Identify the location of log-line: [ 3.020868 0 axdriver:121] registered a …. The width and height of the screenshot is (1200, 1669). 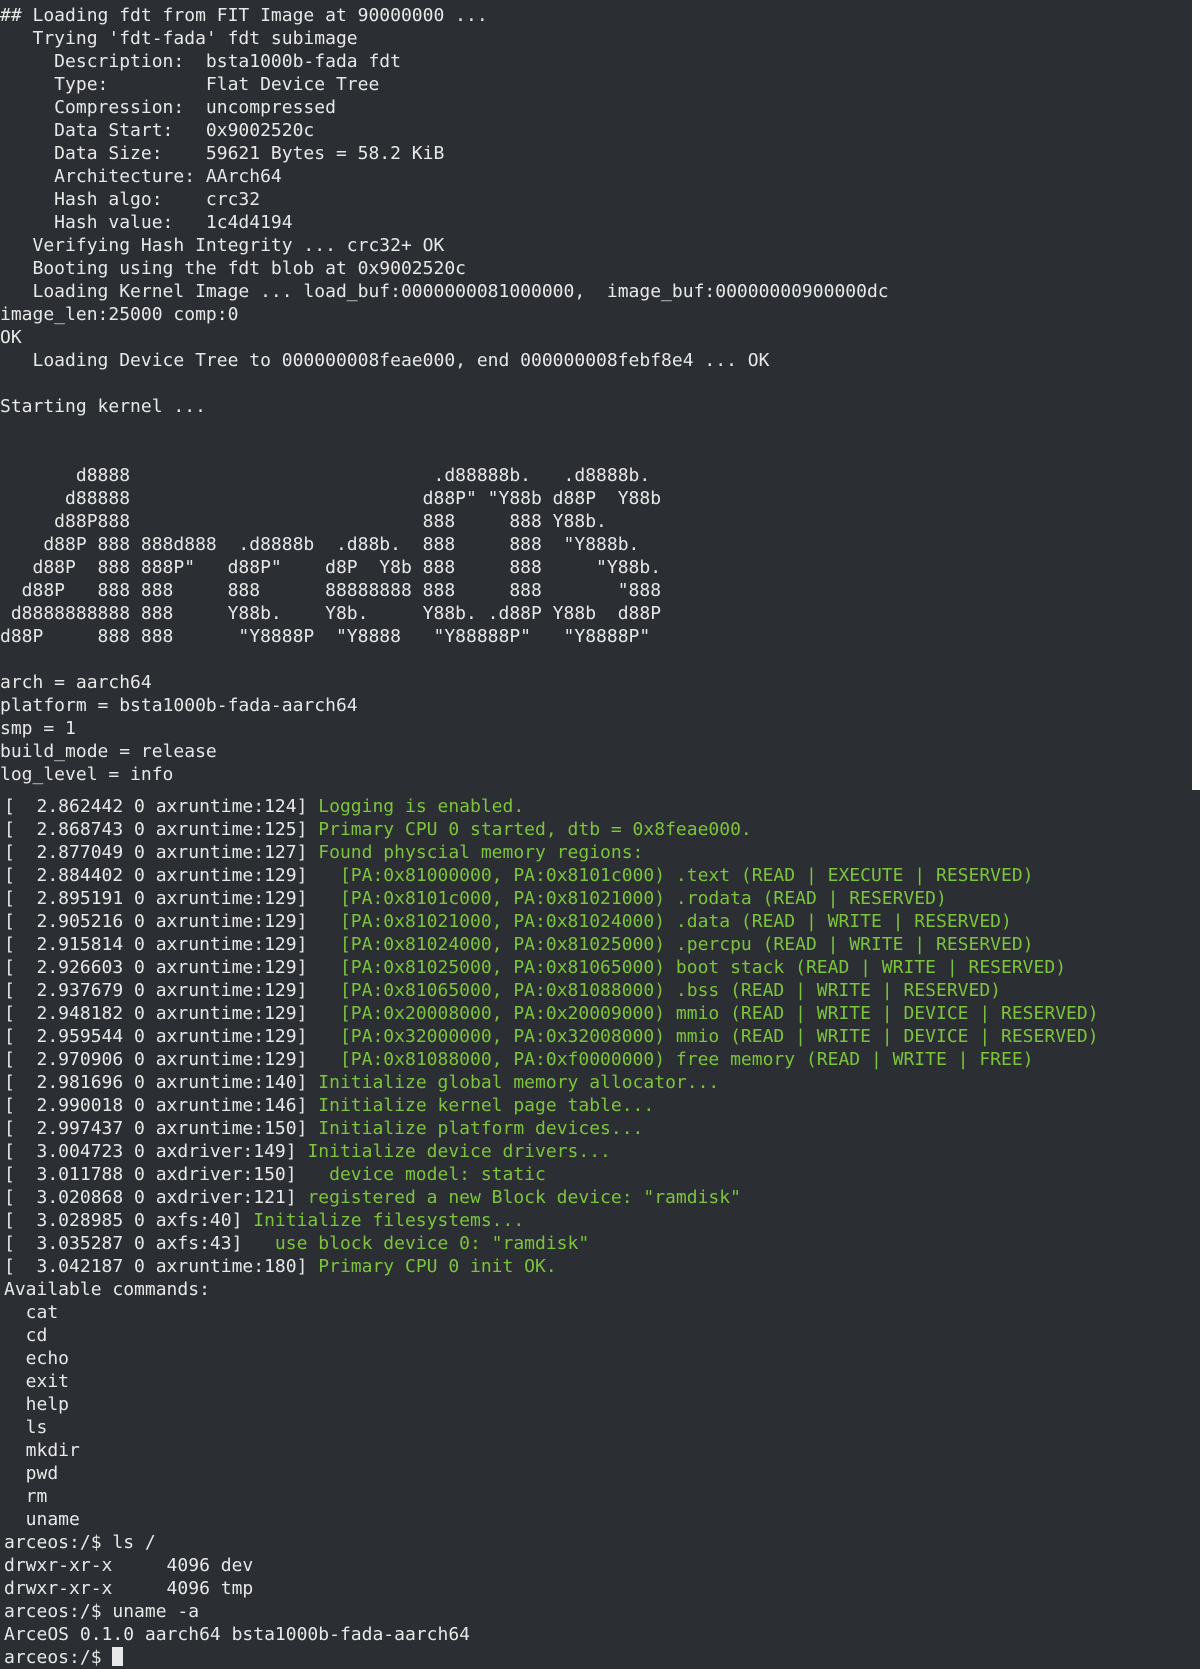
(602, 1197).